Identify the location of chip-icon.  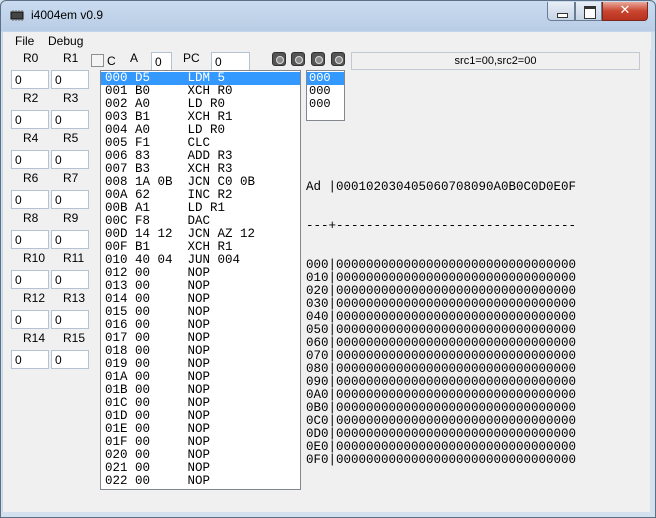
(17, 15).